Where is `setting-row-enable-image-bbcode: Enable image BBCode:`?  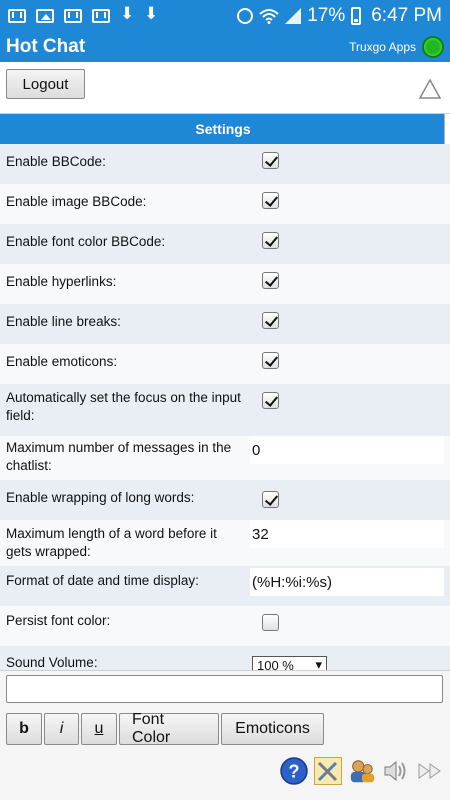 setting-row-enable-image-bbcode: Enable image BBCode: is located at coordinates (225, 204).